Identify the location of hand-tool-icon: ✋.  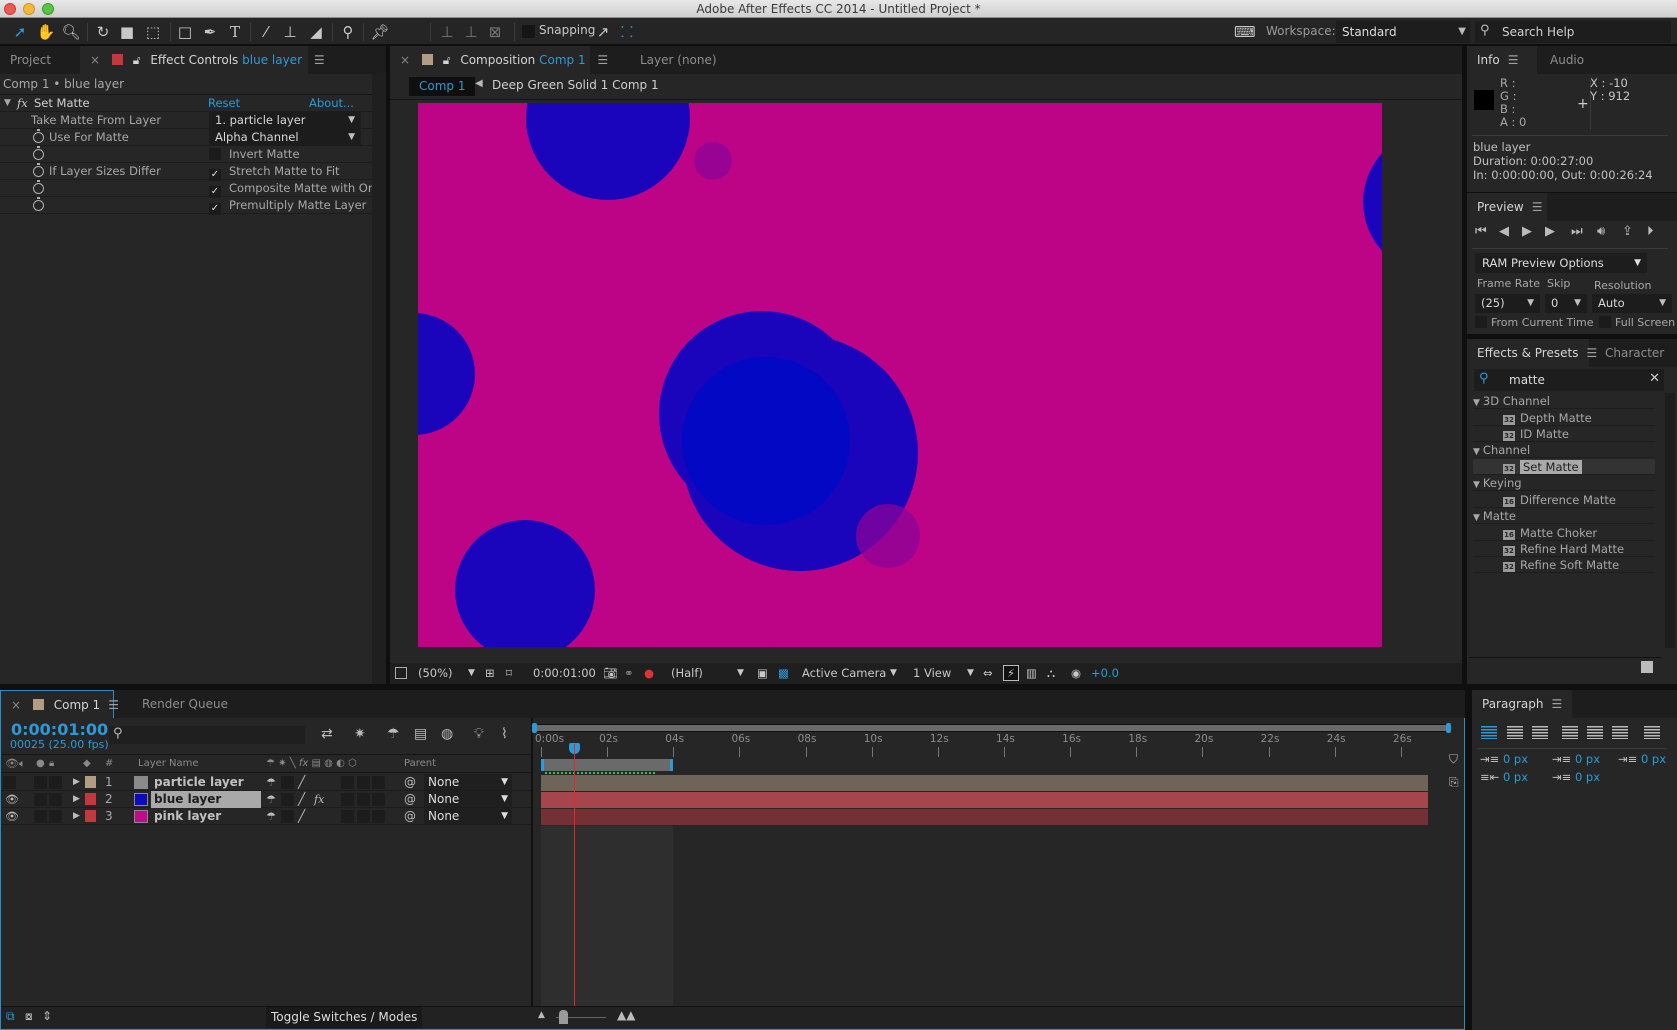
(46, 32).